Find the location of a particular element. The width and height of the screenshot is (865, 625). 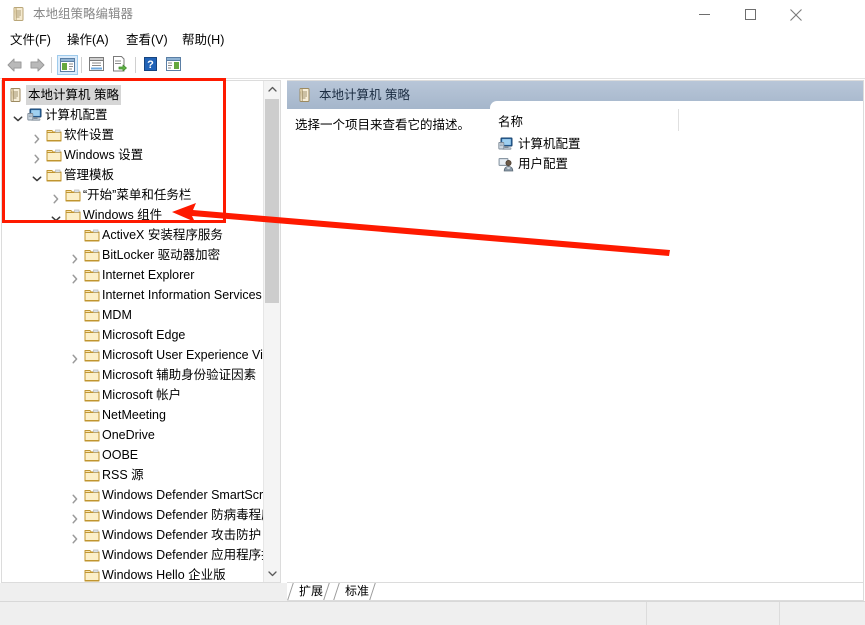

tab-standard-label: 标准 is located at coordinates (357, 591).